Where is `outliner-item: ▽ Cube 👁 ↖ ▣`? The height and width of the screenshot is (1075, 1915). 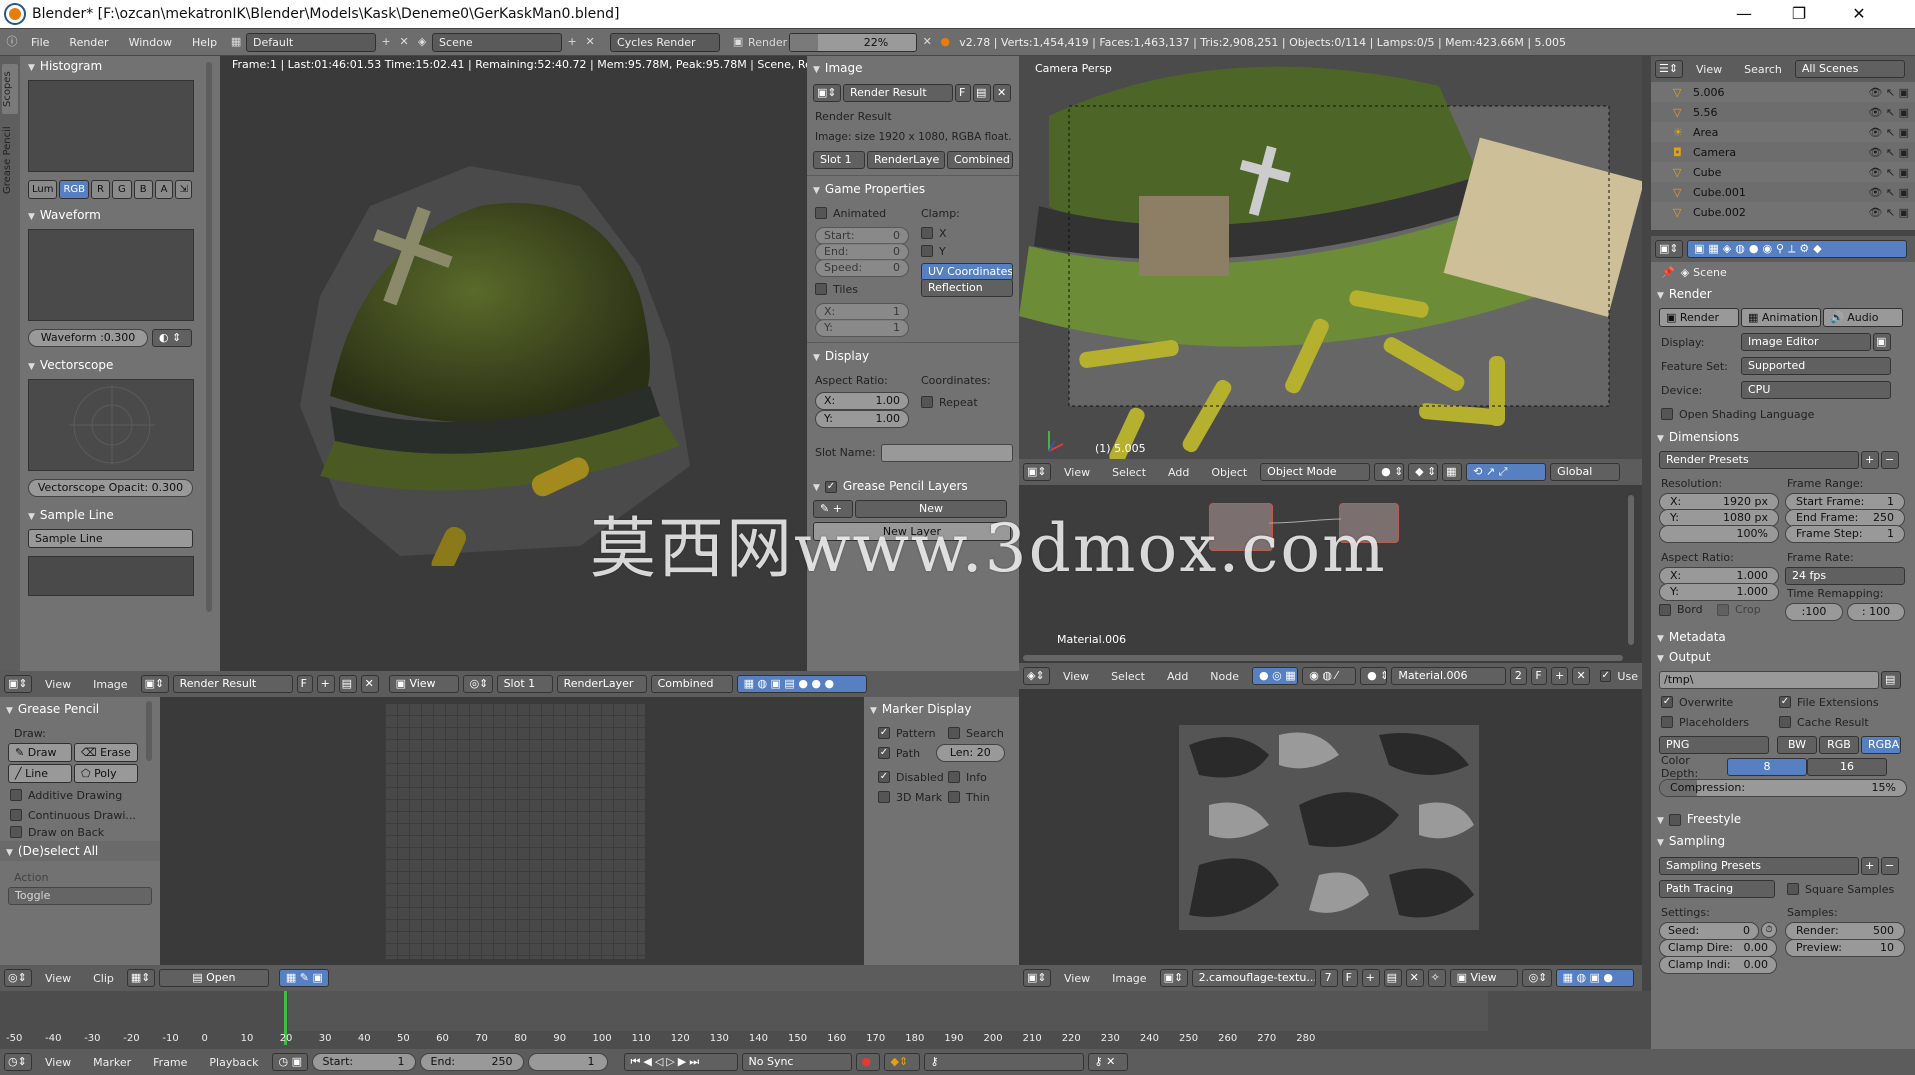
outliner-item: ▽ Cube 👁 ↖ ▣ is located at coordinates (1783, 172).